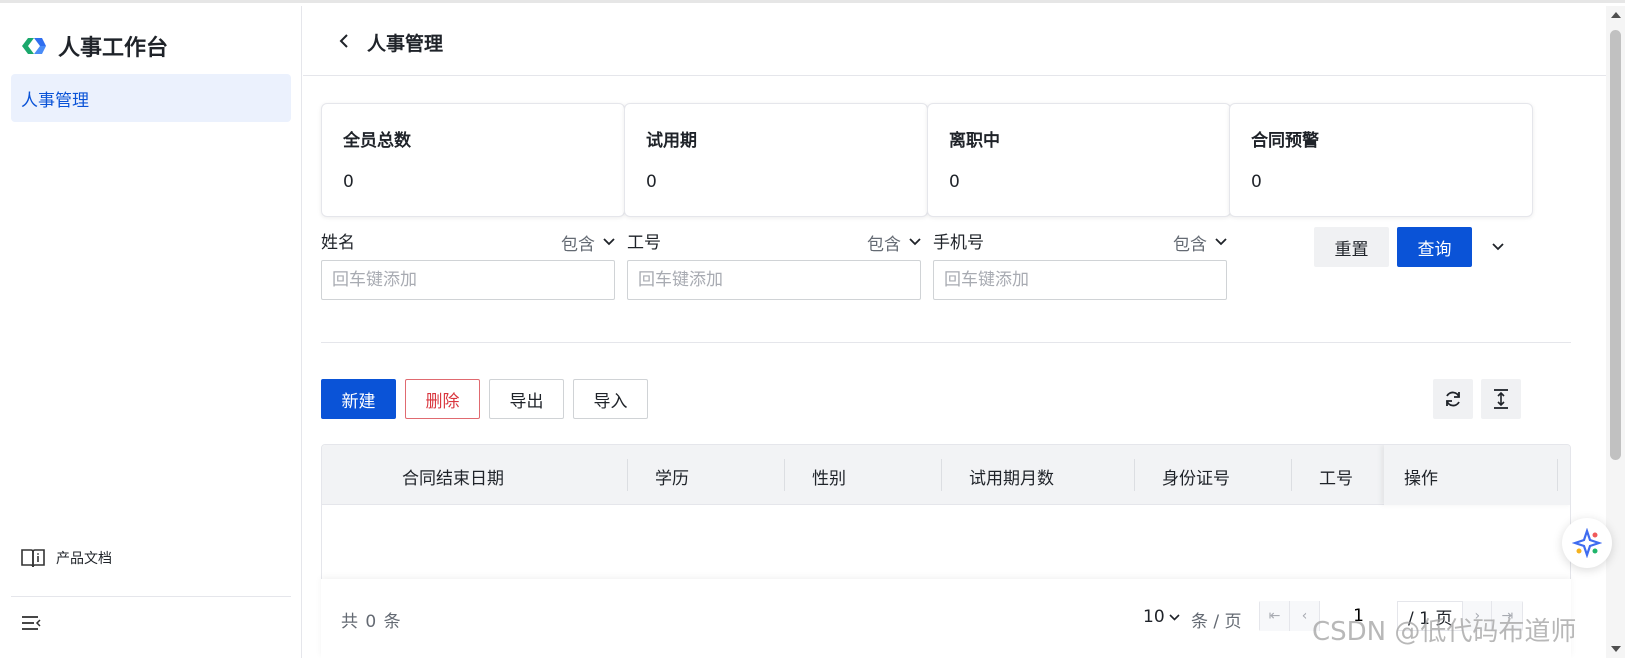 Image resolution: width=1625 pixels, height=658 pixels. Describe the element at coordinates (526, 399) in the screenshot. I see `export-button: 导出` at that location.